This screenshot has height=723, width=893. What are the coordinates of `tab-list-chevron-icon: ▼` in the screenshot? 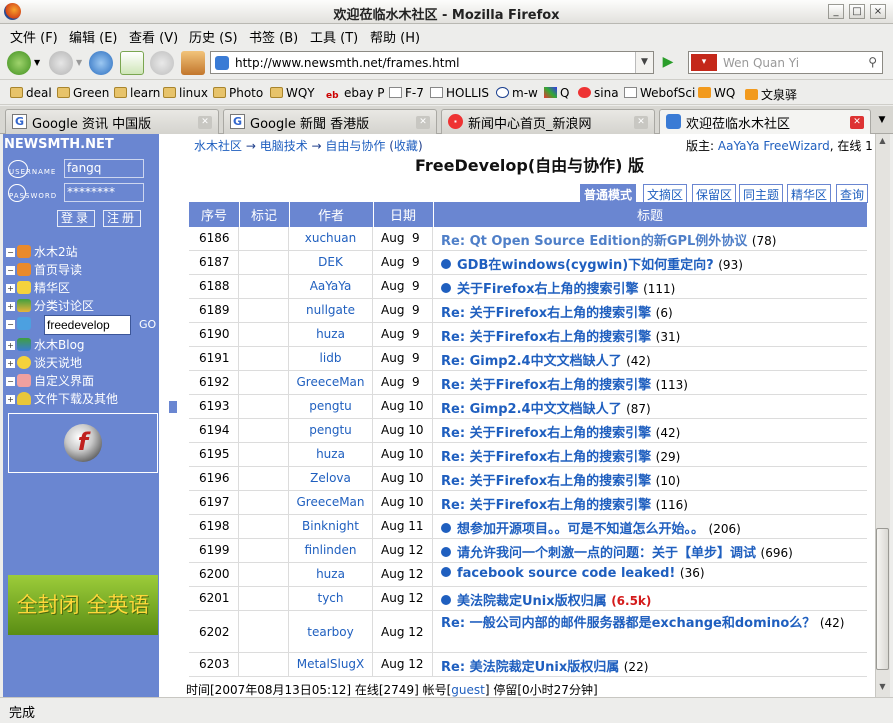 It's located at (882, 120).